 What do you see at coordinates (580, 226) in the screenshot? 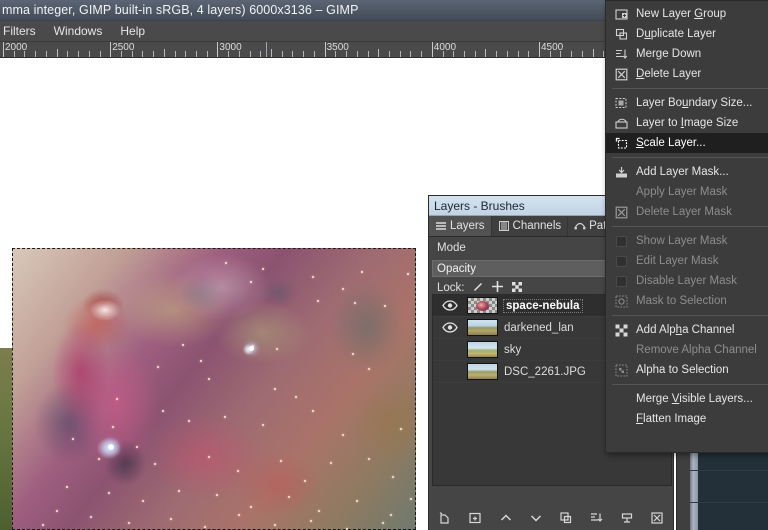
I see `paths-icon` at bounding box center [580, 226].